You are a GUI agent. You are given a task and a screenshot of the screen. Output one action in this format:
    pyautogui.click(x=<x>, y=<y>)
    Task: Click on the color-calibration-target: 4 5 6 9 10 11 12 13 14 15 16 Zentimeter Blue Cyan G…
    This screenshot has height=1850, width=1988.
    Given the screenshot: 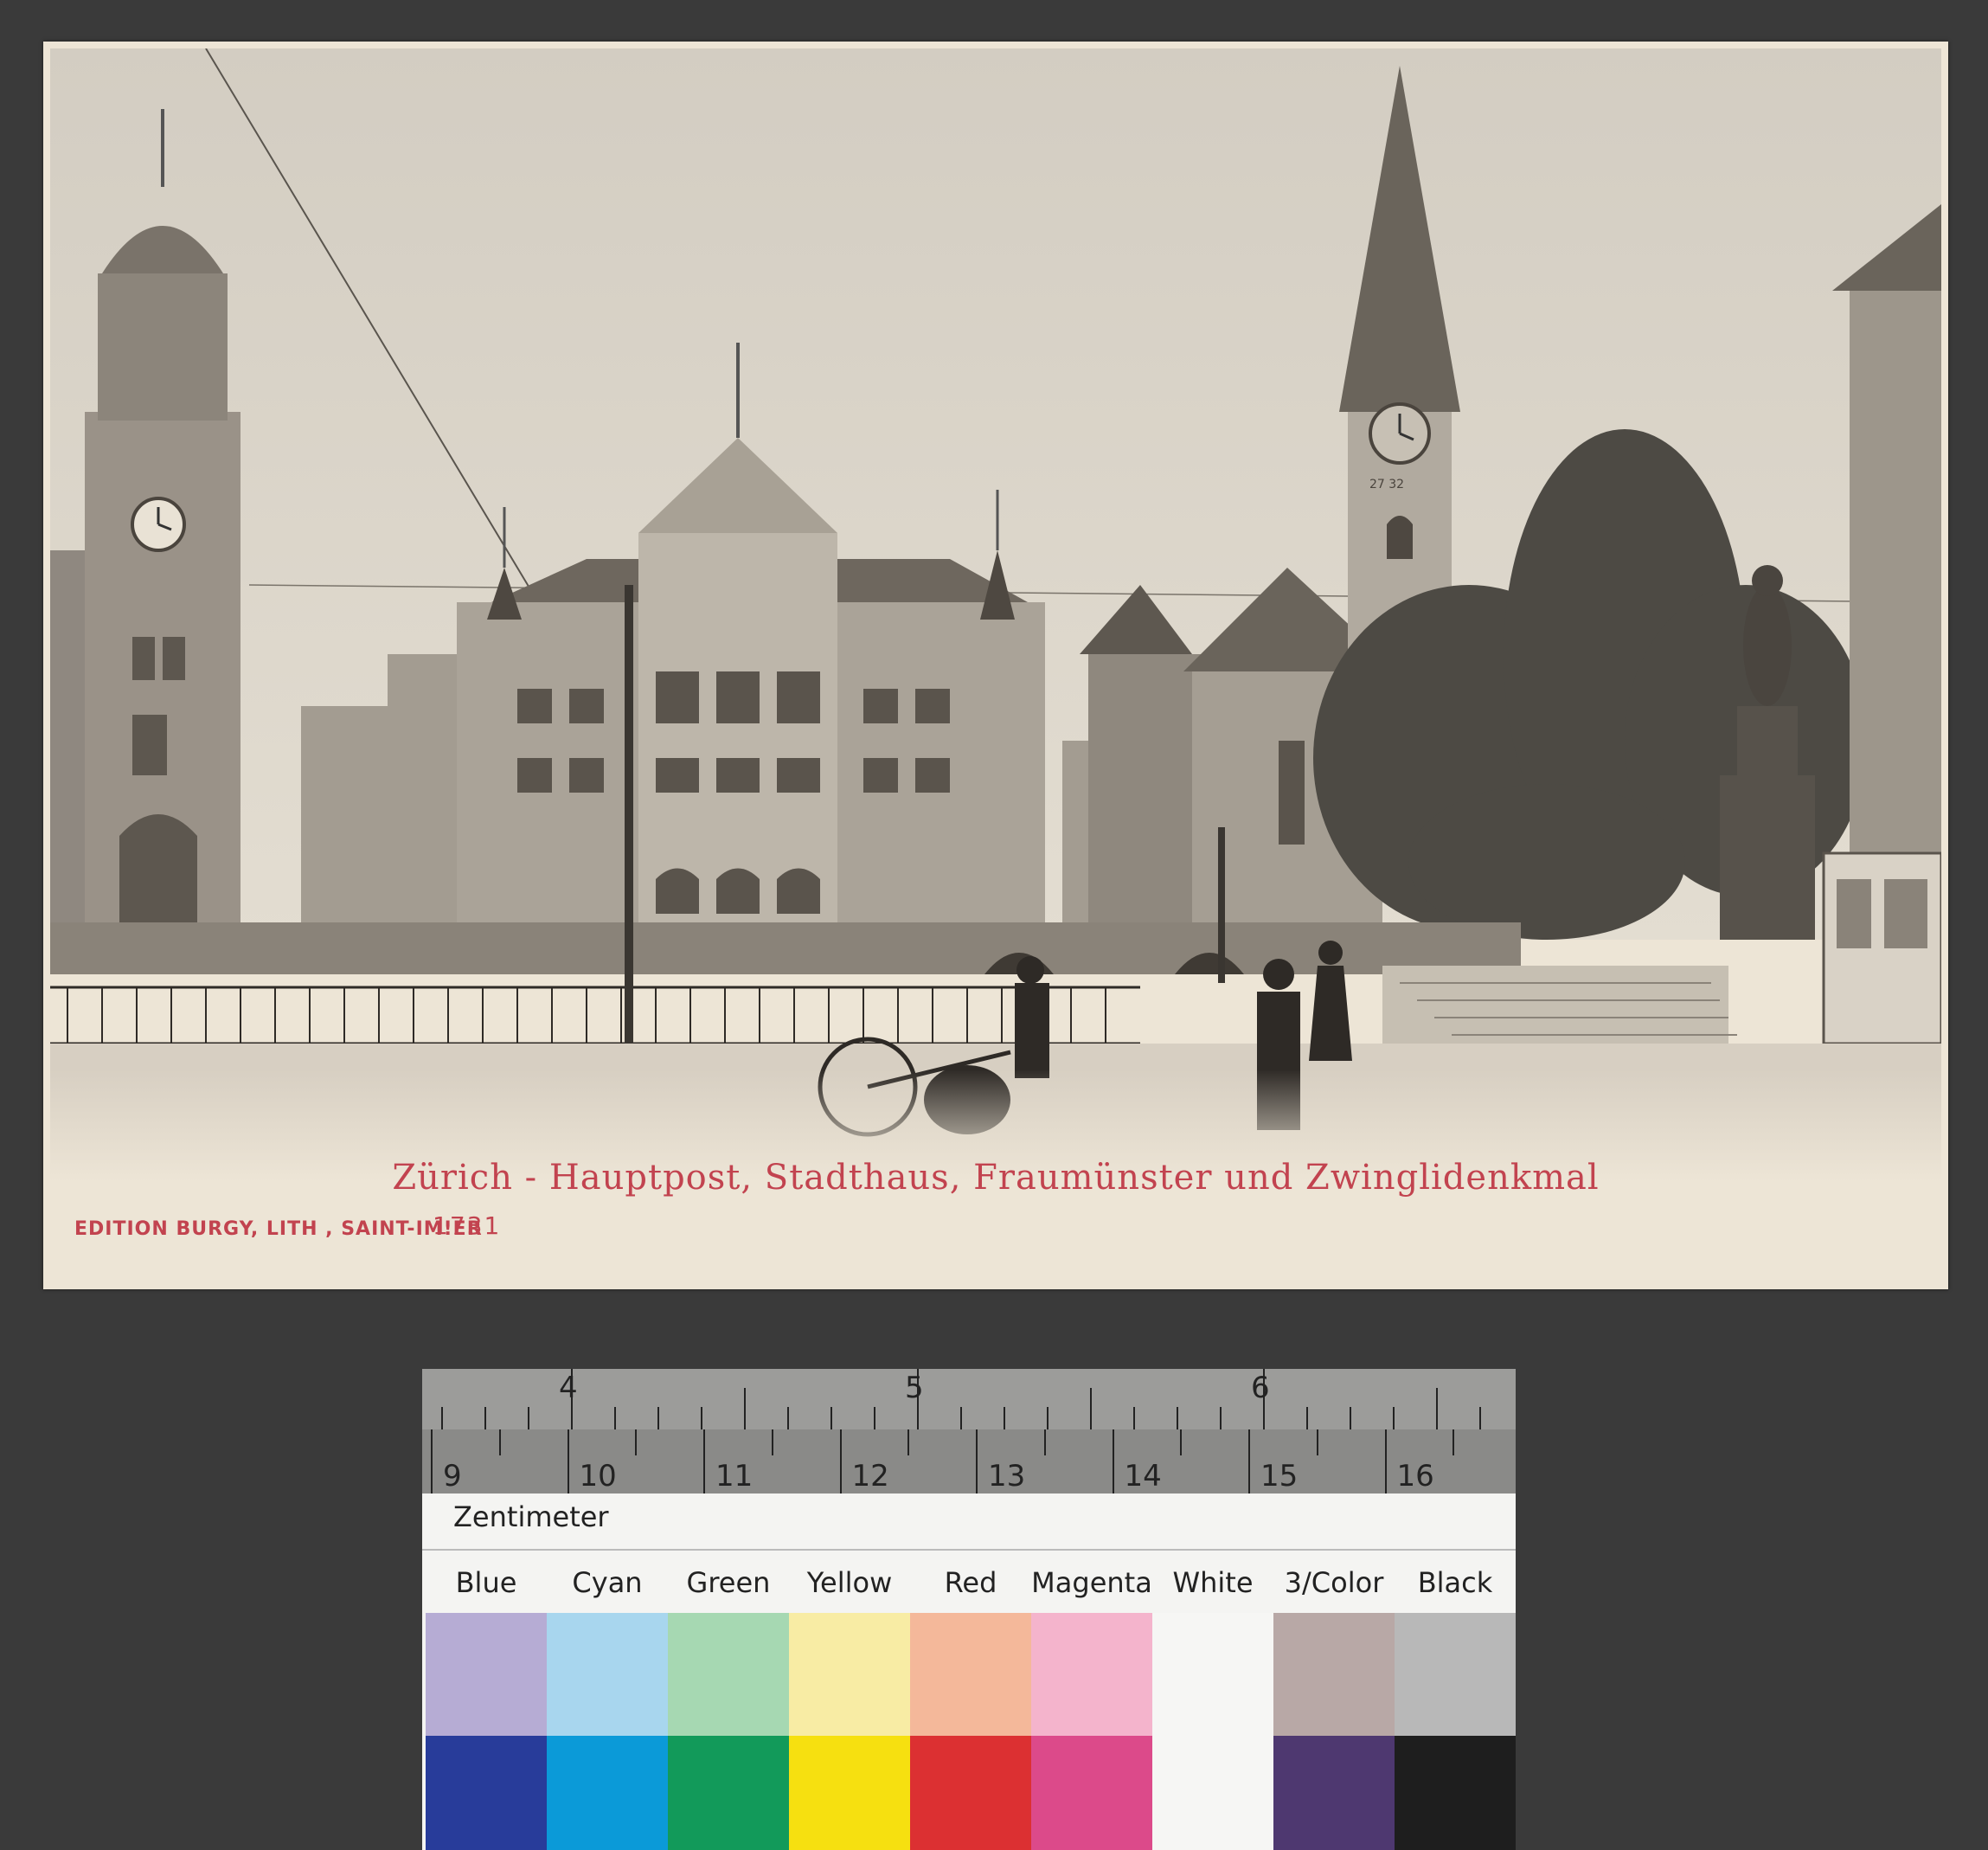 What is the action you would take?
    pyautogui.click(x=969, y=1609)
    